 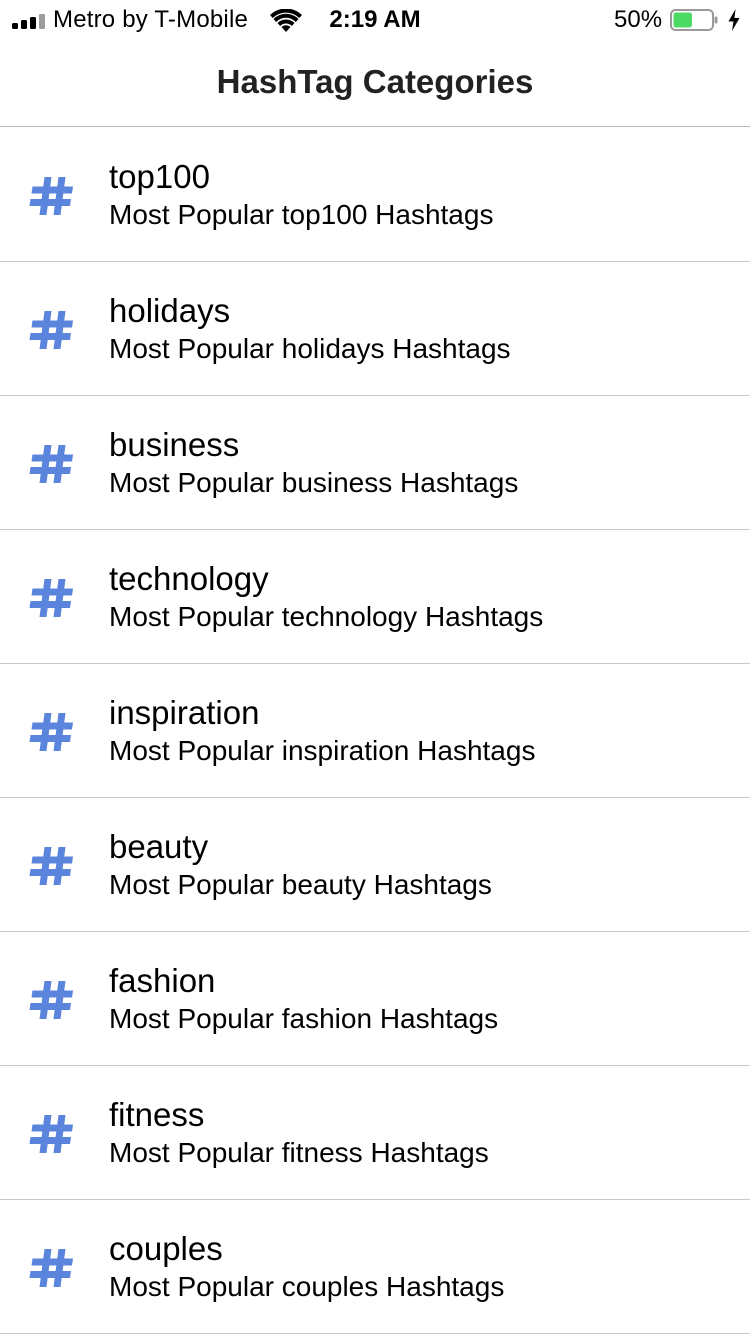 What do you see at coordinates (301, 214) in the screenshot?
I see `category-subtitle: Most Popular top100 Hashtags` at bounding box center [301, 214].